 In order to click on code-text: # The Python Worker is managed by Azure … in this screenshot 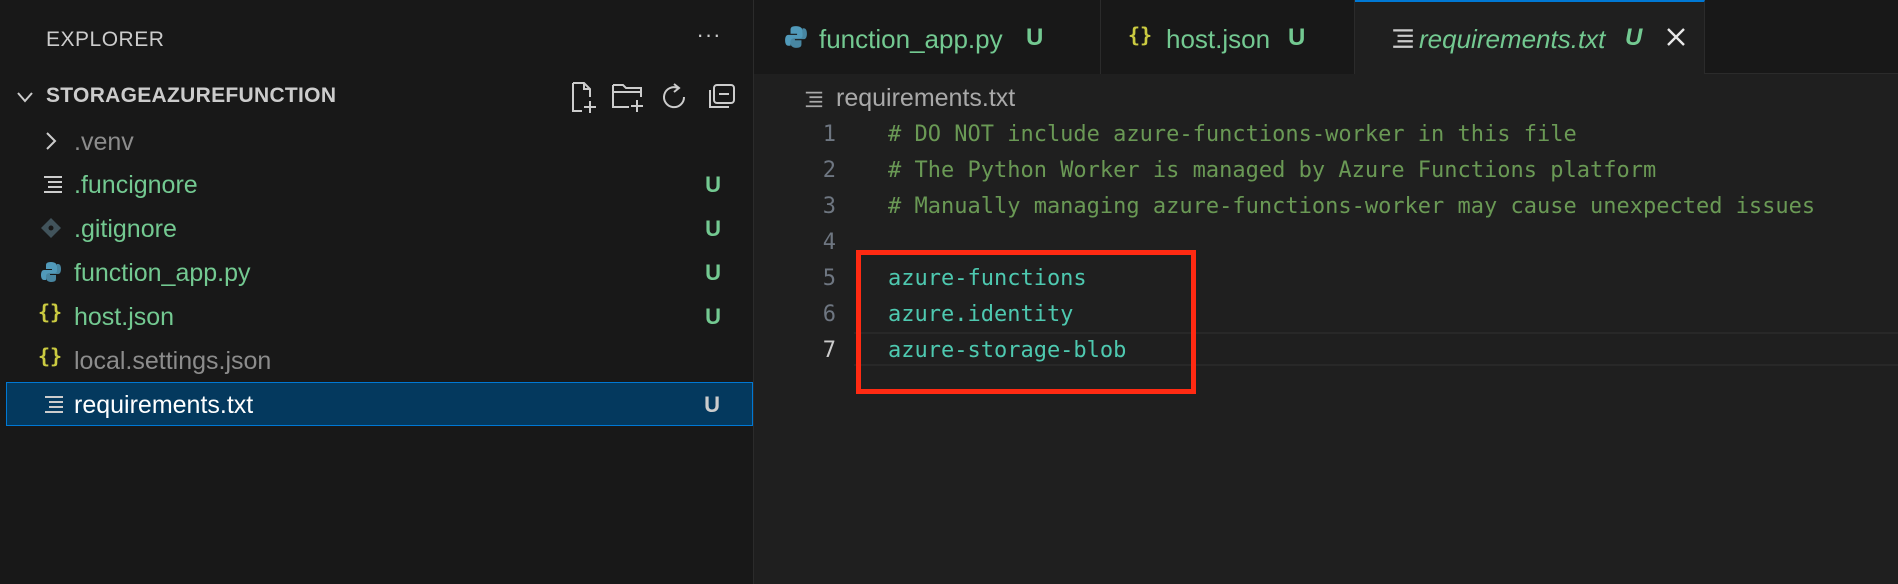, I will do `click(1272, 170)`.